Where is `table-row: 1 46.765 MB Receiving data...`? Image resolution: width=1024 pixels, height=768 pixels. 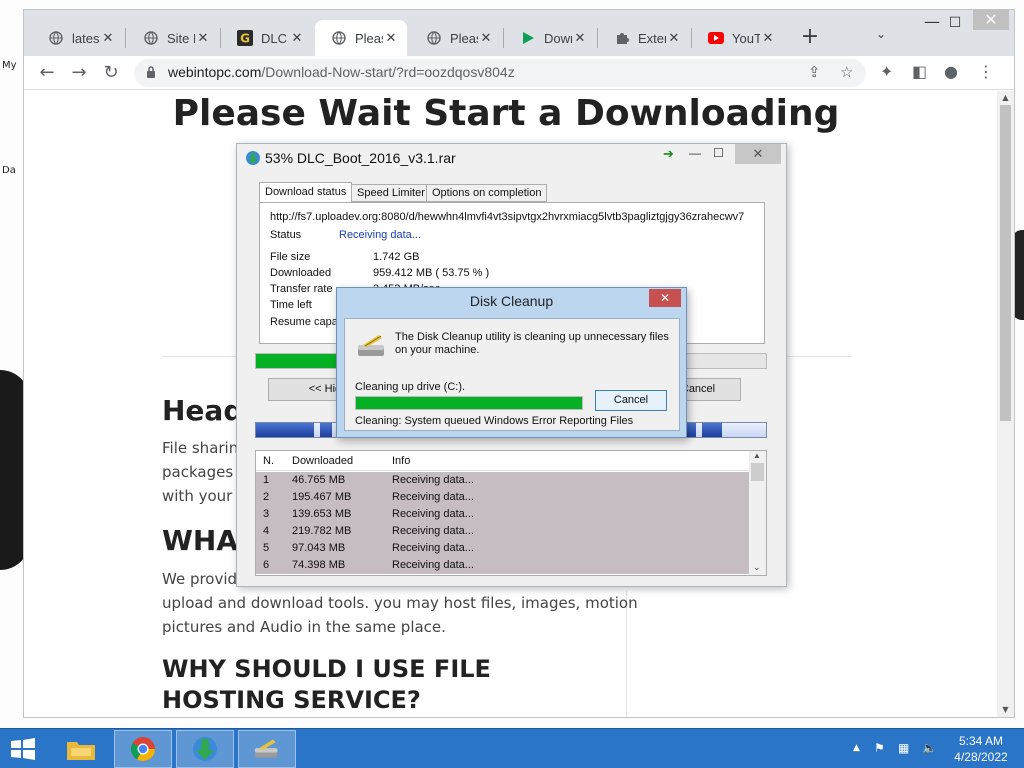 table-row: 1 46.765 MB Receiving data... is located at coordinates (503, 480).